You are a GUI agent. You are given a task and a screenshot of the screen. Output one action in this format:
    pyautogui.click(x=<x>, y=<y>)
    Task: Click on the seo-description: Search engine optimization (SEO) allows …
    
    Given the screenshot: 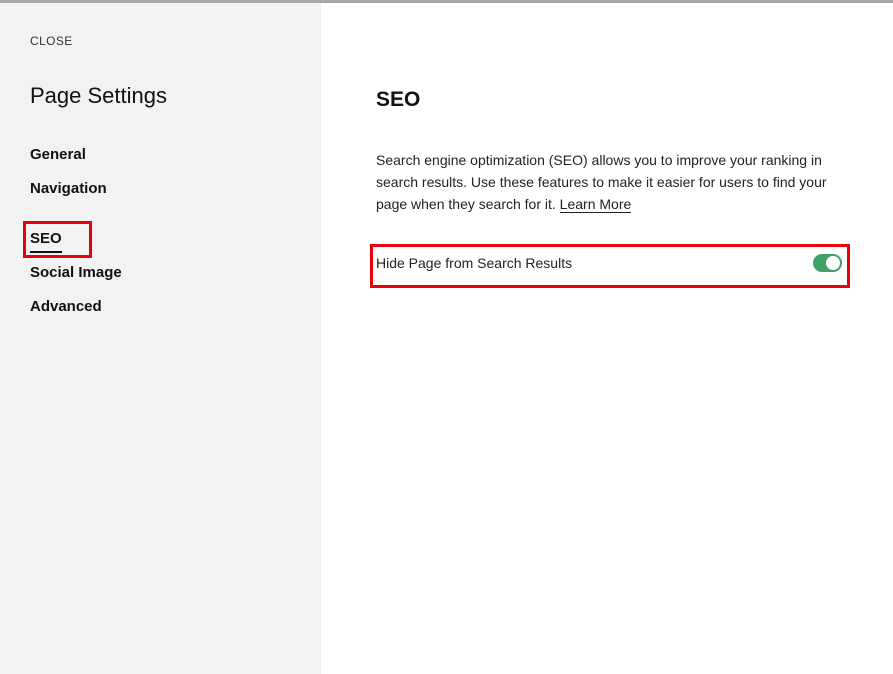 What is the action you would take?
    pyautogui.click(x=609, y=182)
    